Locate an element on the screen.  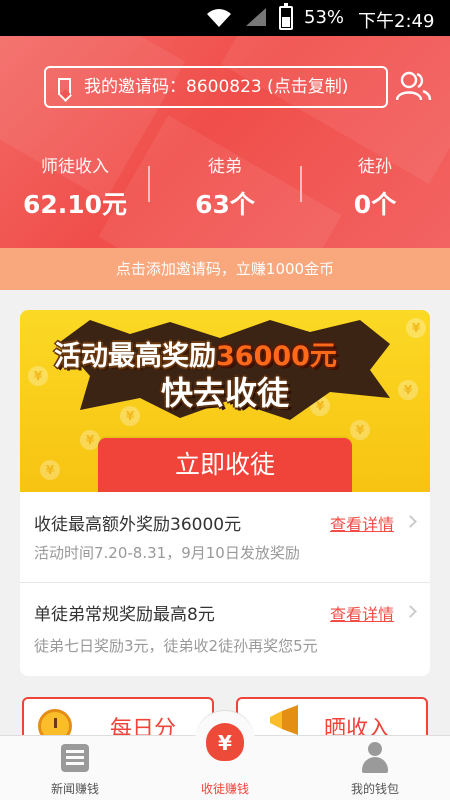
user-icon is located at coordinates (375, 758).